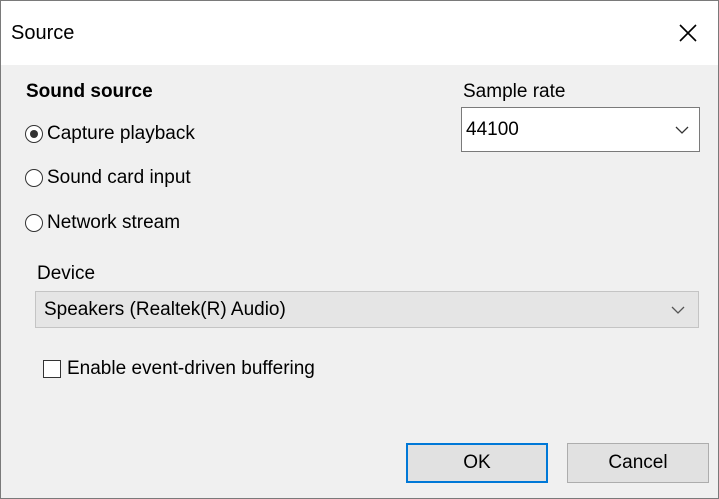 The image size is (719, 499). Describe the element at coordinates (514, 91) in the screenshot. I see `sample-rate-label: Sample rate` at that location.